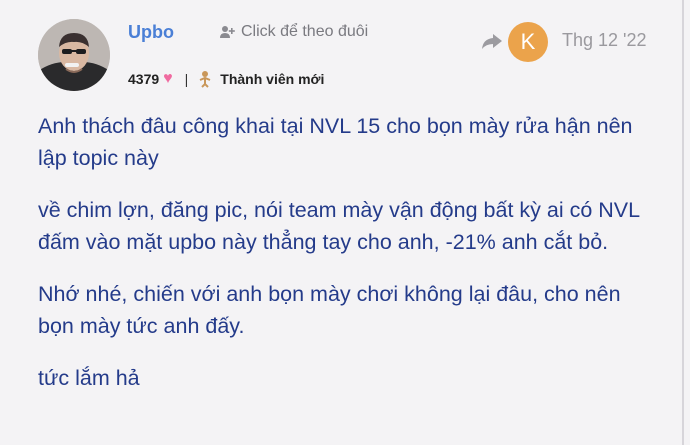  Describe the element at coordinates (144, 79) in the screenshot. I see `likes-count: 4379` at that location.